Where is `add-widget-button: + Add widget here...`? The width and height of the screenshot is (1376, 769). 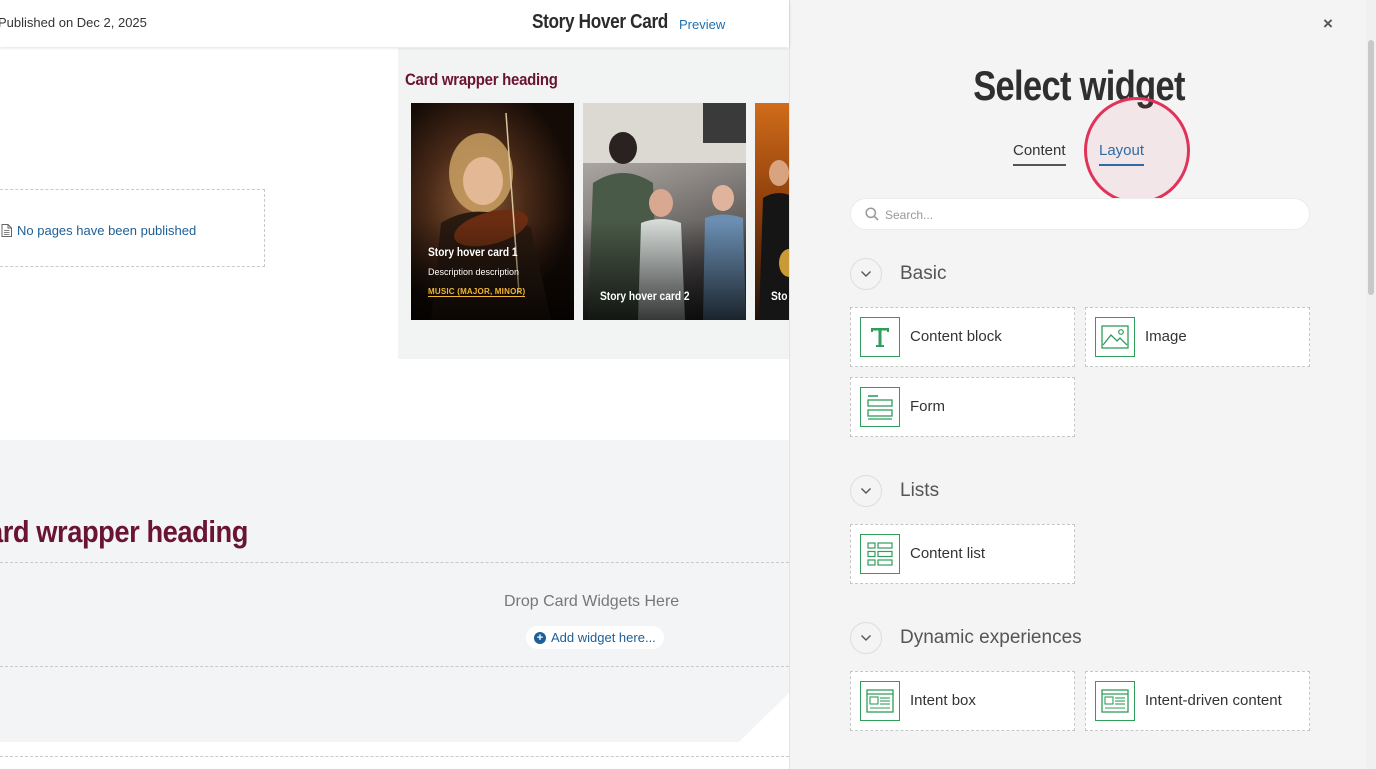 add-widget-button: + Add widget here... is located at coordinates (595, 637).